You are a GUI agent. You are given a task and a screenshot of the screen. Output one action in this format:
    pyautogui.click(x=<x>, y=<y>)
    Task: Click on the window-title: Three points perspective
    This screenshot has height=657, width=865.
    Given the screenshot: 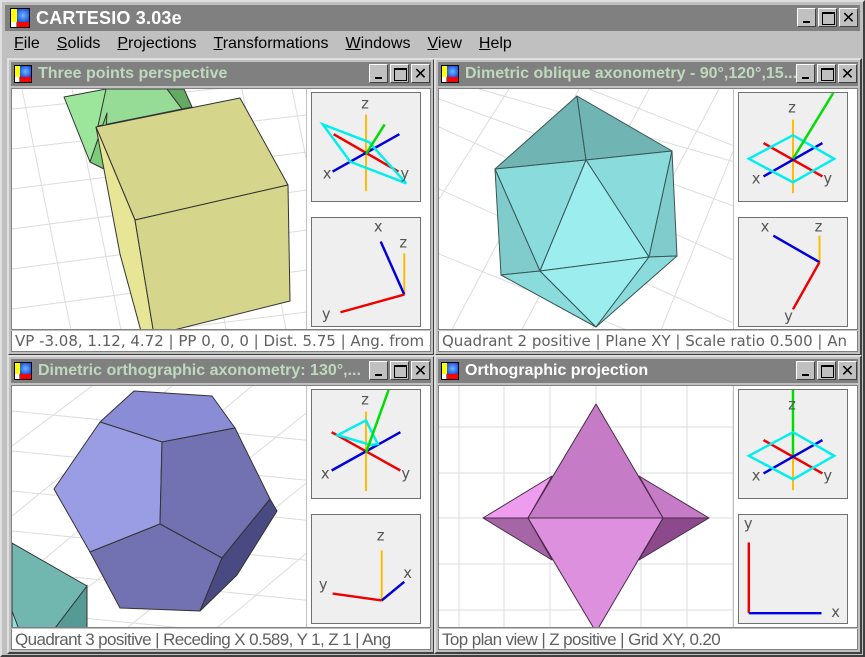 What is the action you would take?
    pyautogui.click(x=133, y=73)
    